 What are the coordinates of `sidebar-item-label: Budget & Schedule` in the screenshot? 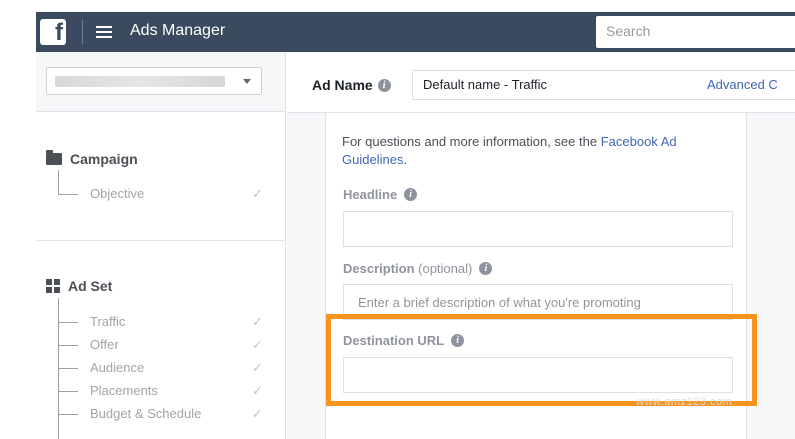 It's located at (146, 413).